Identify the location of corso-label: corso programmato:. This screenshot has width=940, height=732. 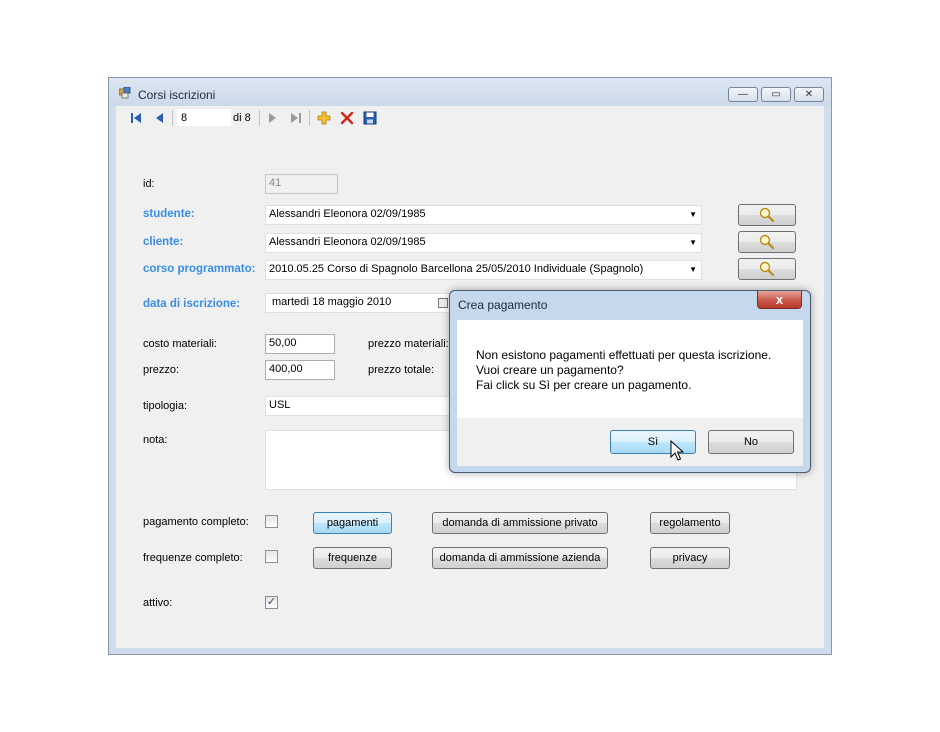
(199, 269).